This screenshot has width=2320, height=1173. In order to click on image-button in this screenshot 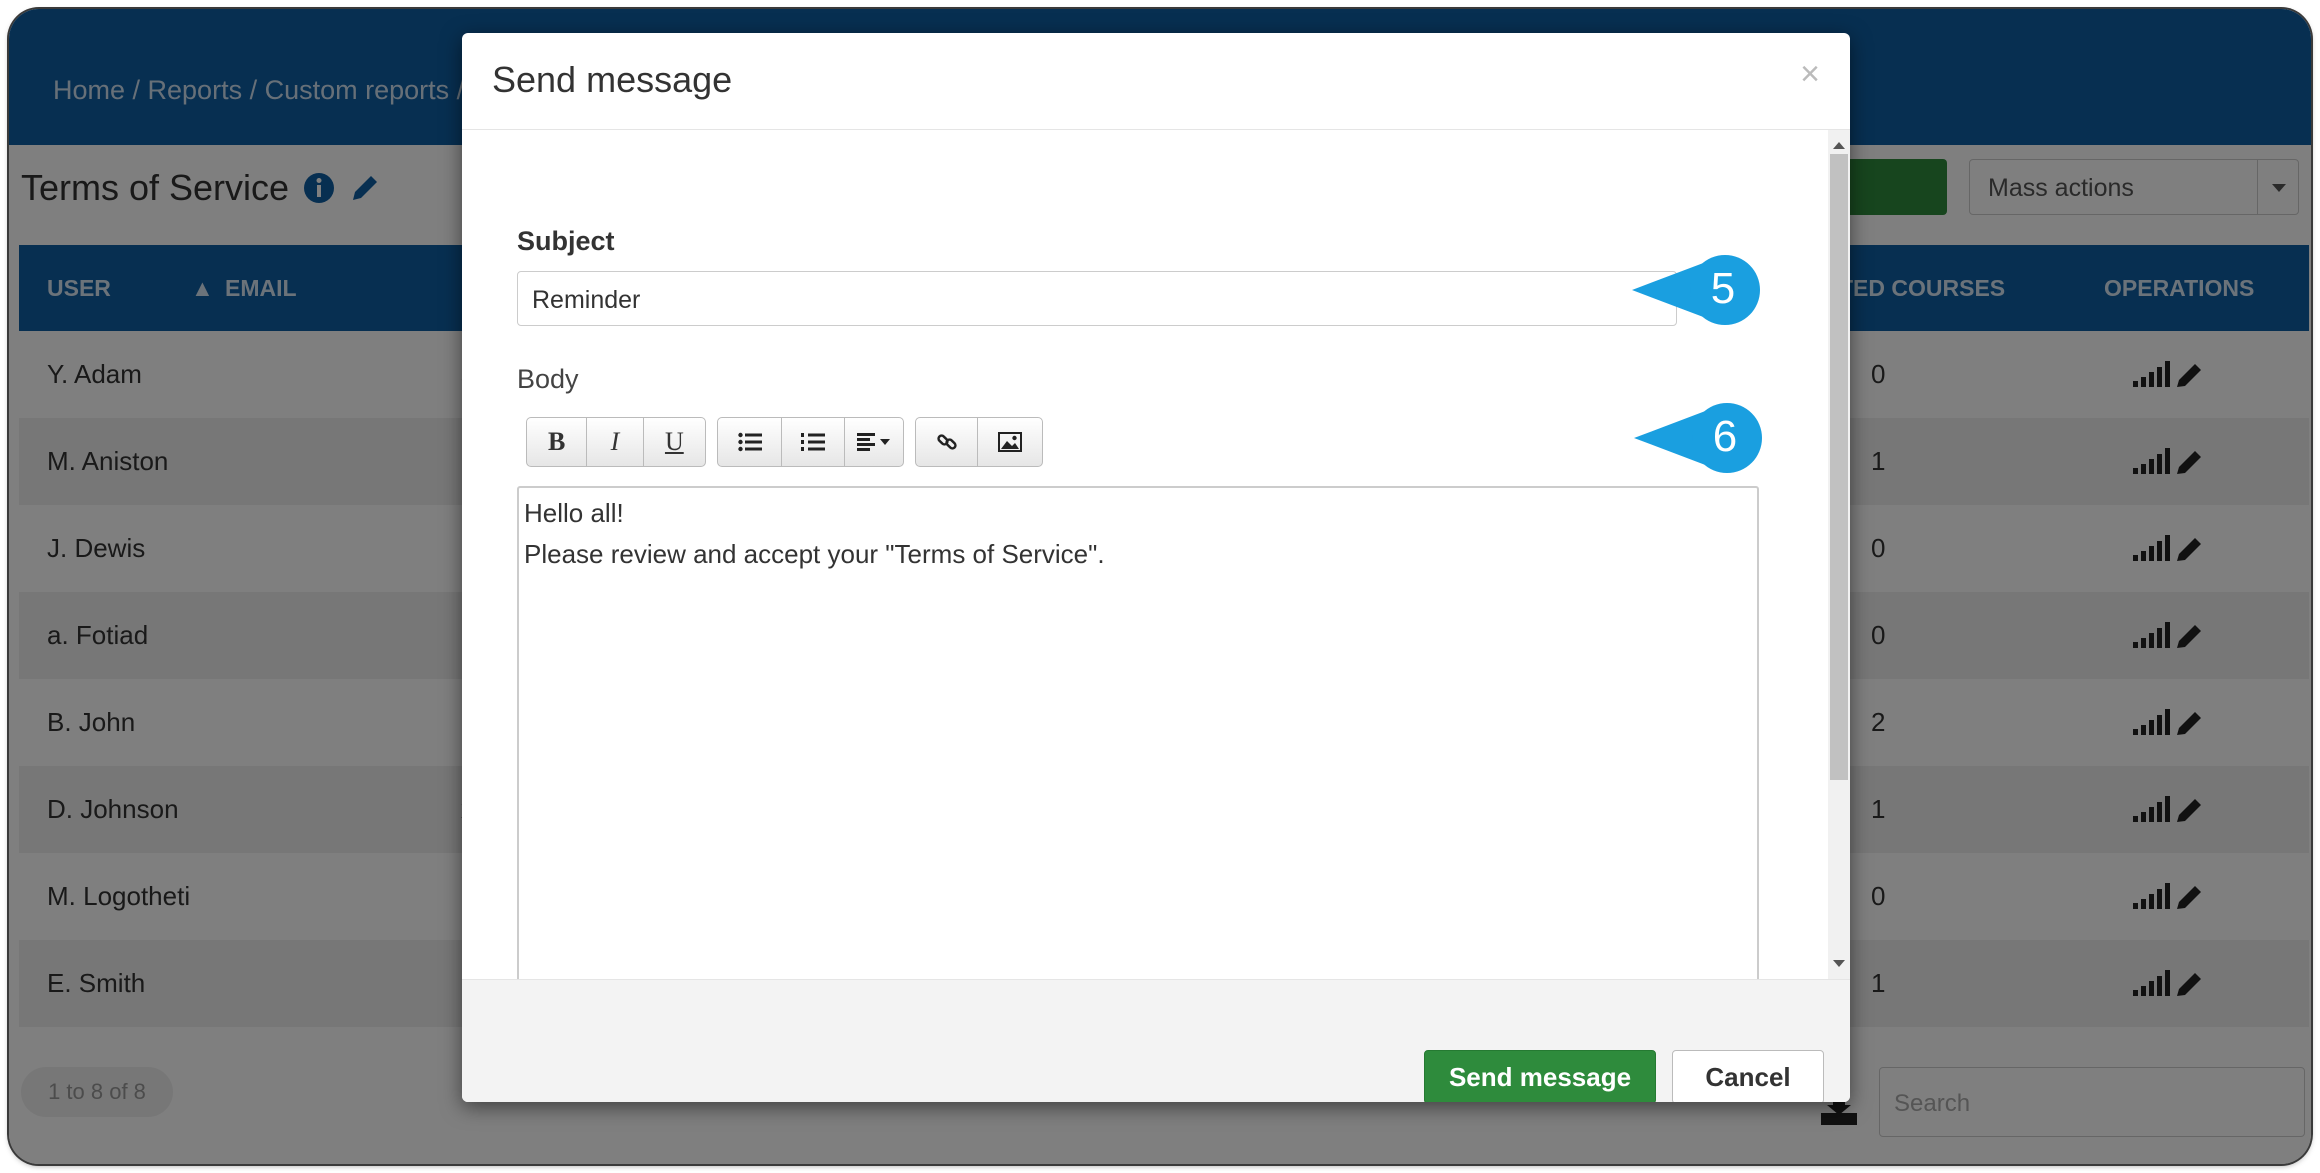, I will do `click(1010, 442)`.